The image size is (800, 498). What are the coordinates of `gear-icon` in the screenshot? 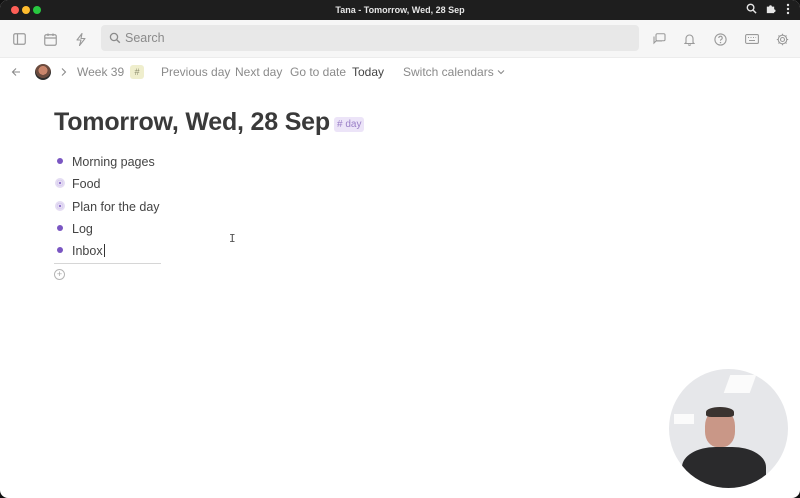 It's located at (782, 39).